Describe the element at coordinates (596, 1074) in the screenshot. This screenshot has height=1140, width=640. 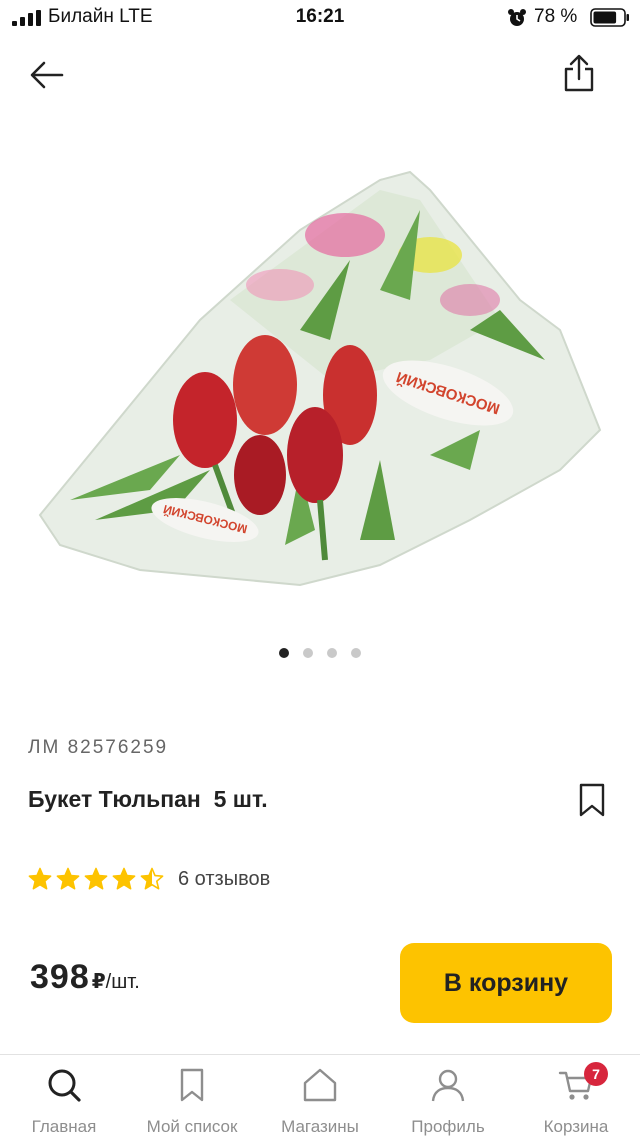
I see `cart-count-badge: 7` at that location.